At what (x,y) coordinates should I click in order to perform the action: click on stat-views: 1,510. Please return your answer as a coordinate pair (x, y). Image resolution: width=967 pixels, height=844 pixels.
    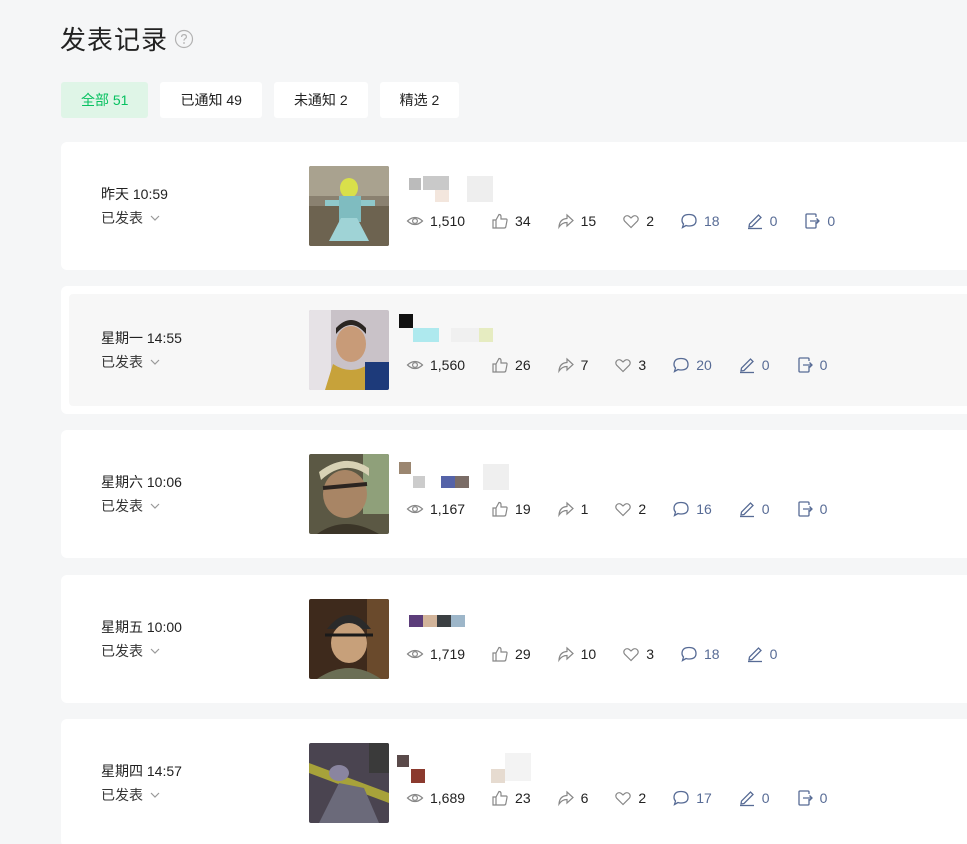
    Looking at the image, I should click on (435, 221).